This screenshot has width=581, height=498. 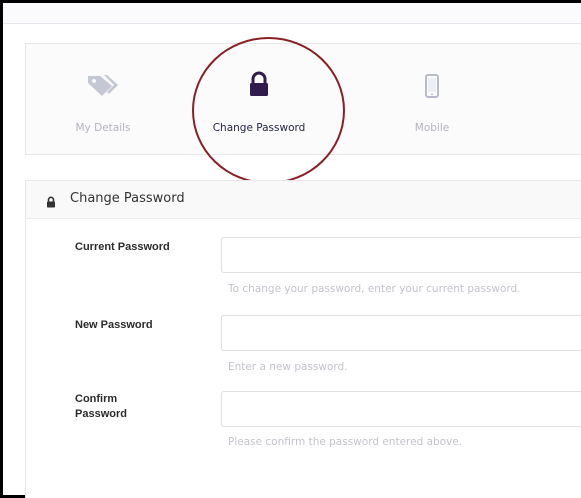 What do you see at coordinates (292, 13) in the screenshot?
I see `top-bar` at bounding box center [292, 13].